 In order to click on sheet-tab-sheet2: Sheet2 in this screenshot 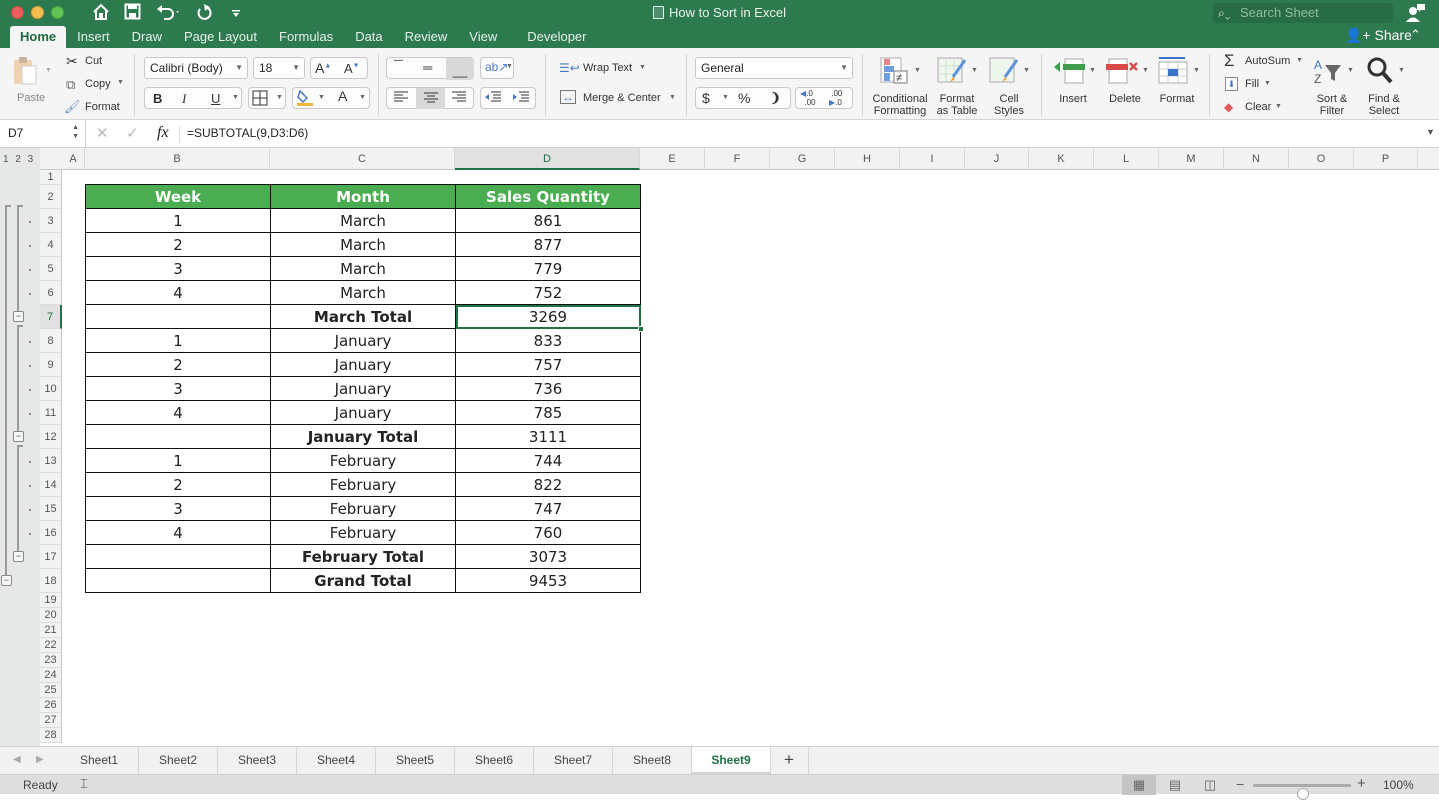, I will do `click(178, 760)`.